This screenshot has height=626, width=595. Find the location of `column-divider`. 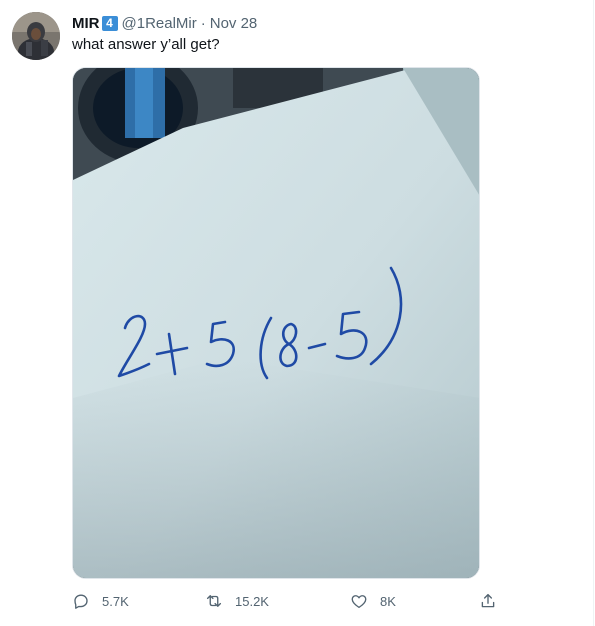

column-divider is located at coordinates (593, 313).